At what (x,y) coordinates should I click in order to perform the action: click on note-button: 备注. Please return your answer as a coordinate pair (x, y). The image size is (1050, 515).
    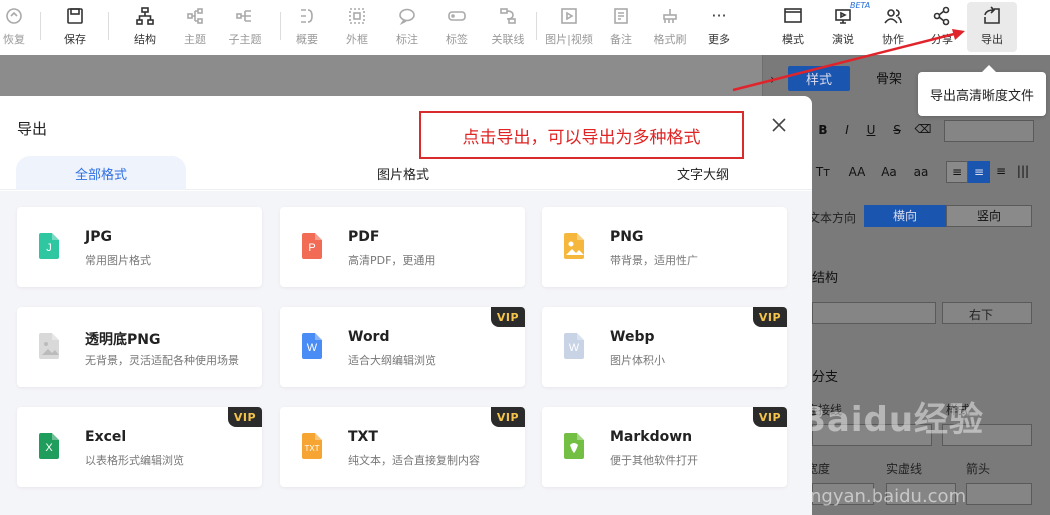
    Looking at the image, I should click on (621, 27).